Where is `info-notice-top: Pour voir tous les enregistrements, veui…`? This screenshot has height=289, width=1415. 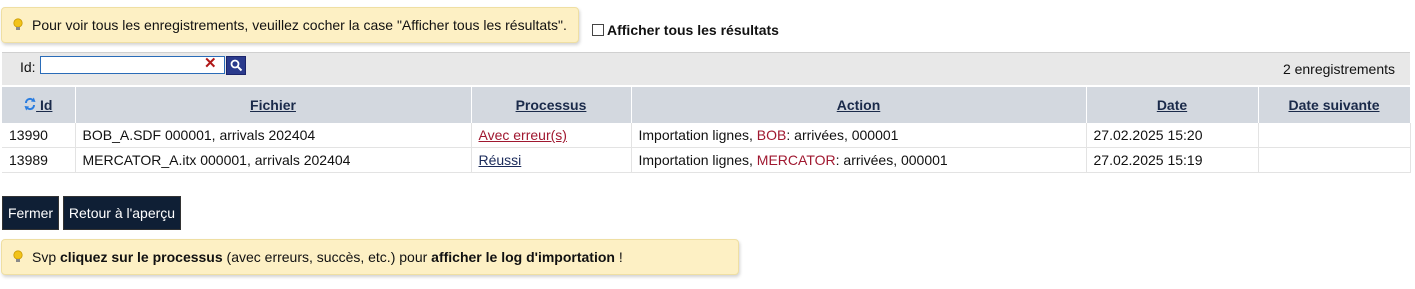 info-notice-top: Pour voir tous les enregistrements, veui… is located at coordinates (290, 25).